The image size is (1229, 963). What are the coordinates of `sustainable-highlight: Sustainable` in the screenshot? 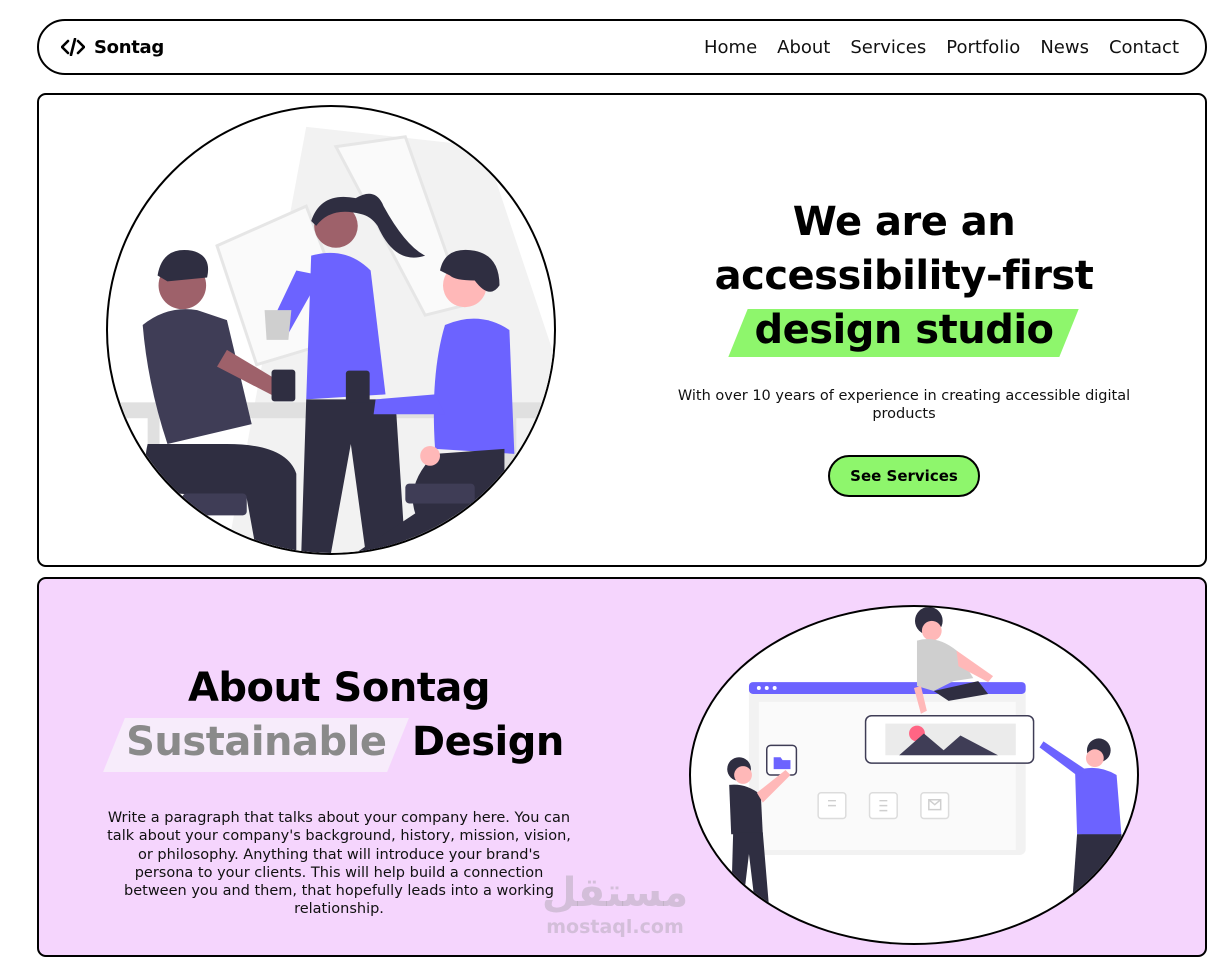 It's located at (256, 742).